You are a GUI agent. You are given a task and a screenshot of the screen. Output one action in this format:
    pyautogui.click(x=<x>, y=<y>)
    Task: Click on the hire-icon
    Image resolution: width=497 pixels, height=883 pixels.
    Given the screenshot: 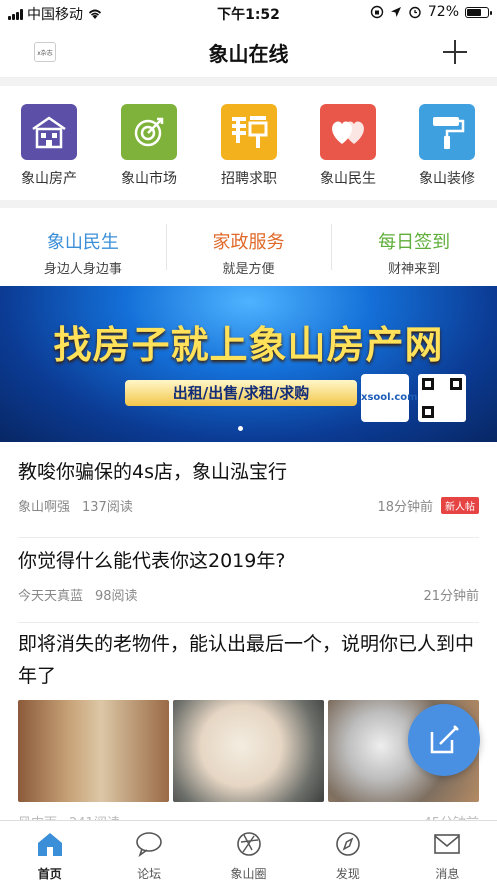 What is the action you would take?
    pyautogui.click(x=249, y=132)
    